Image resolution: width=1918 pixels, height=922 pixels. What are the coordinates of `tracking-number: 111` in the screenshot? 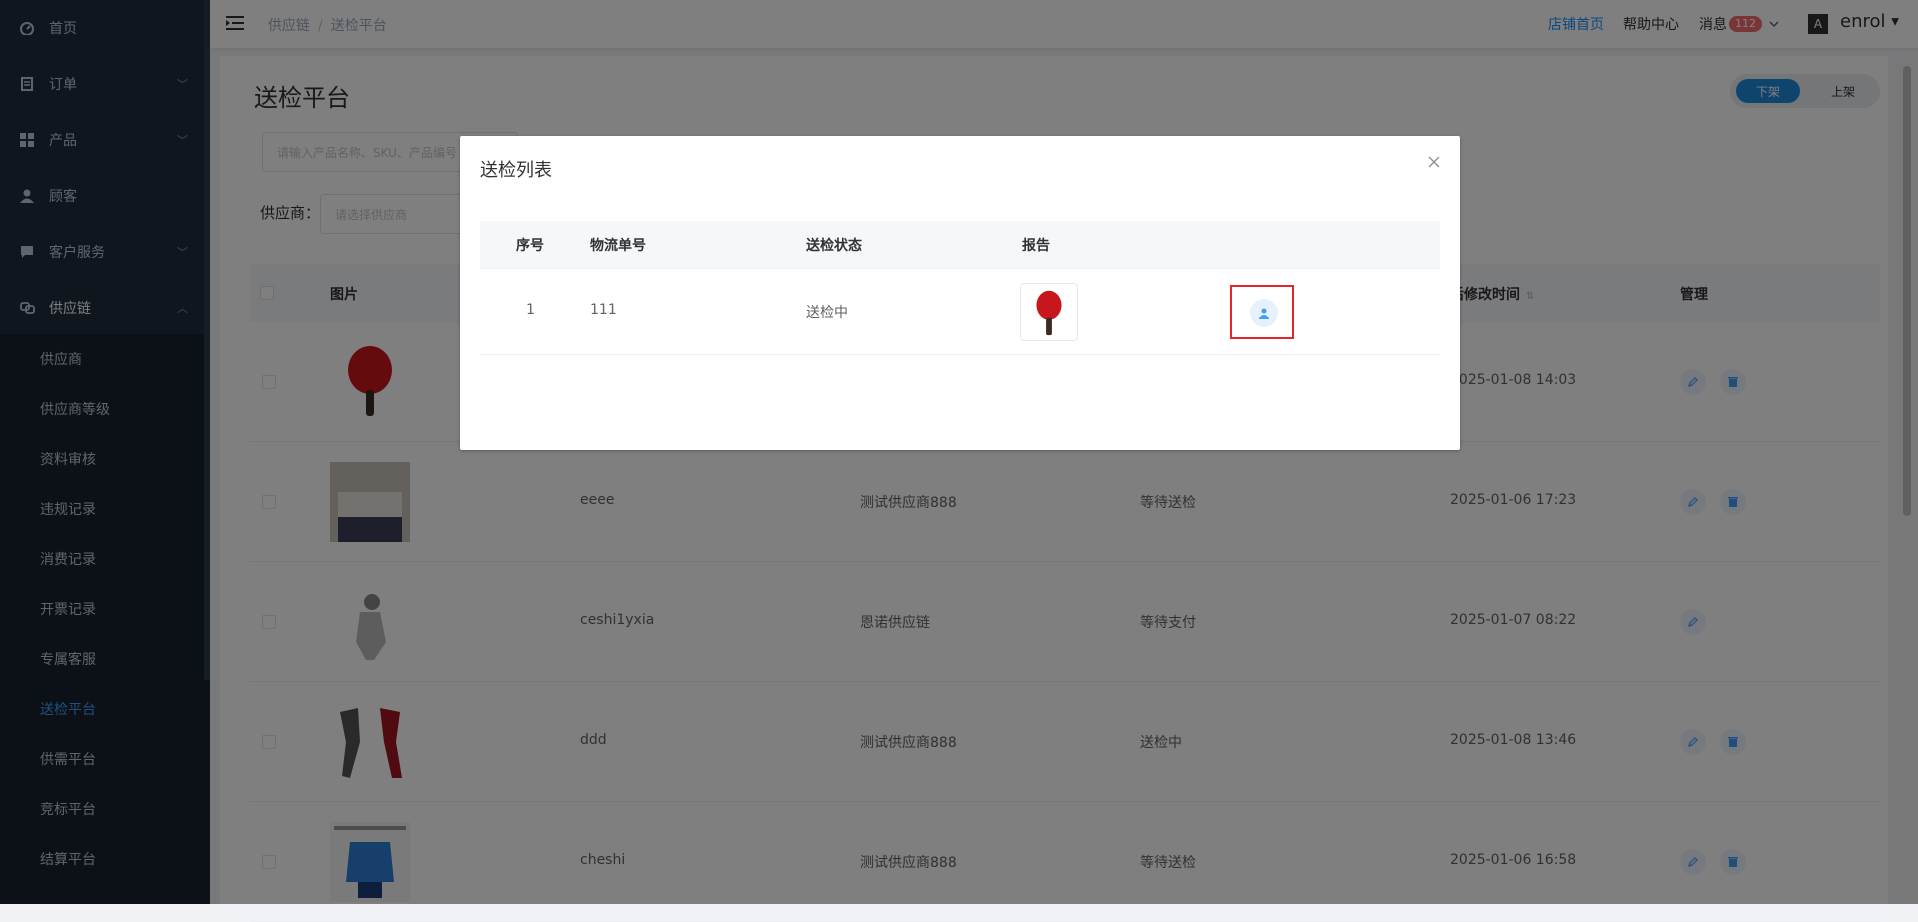 It's located at (603, 310).